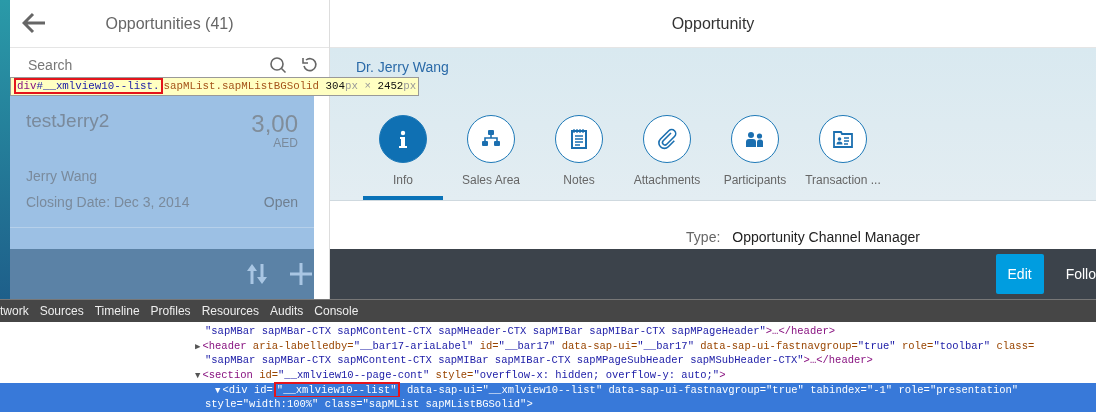 This screenshot has width=1096, height=412. I want to click on icon-tab: Attachments, so click(667, 157).